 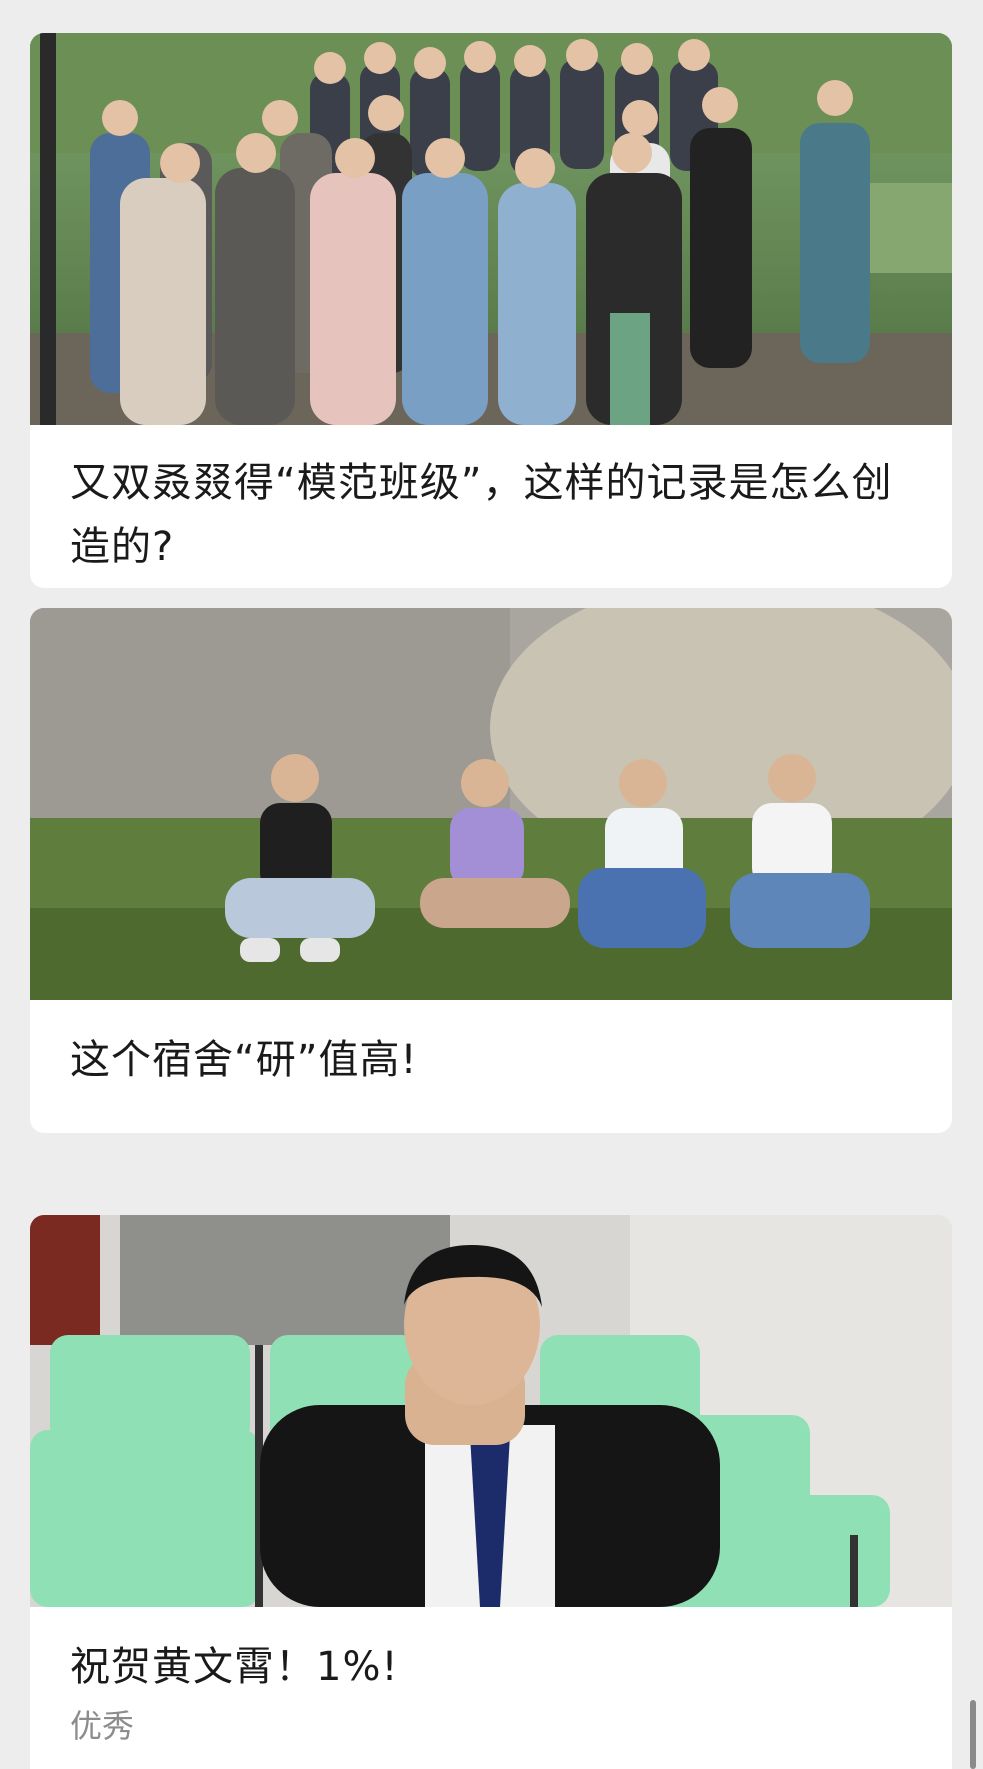 I want to click on article-title: 这个宿舍“研”值高!, so click(x=491, y=1046).